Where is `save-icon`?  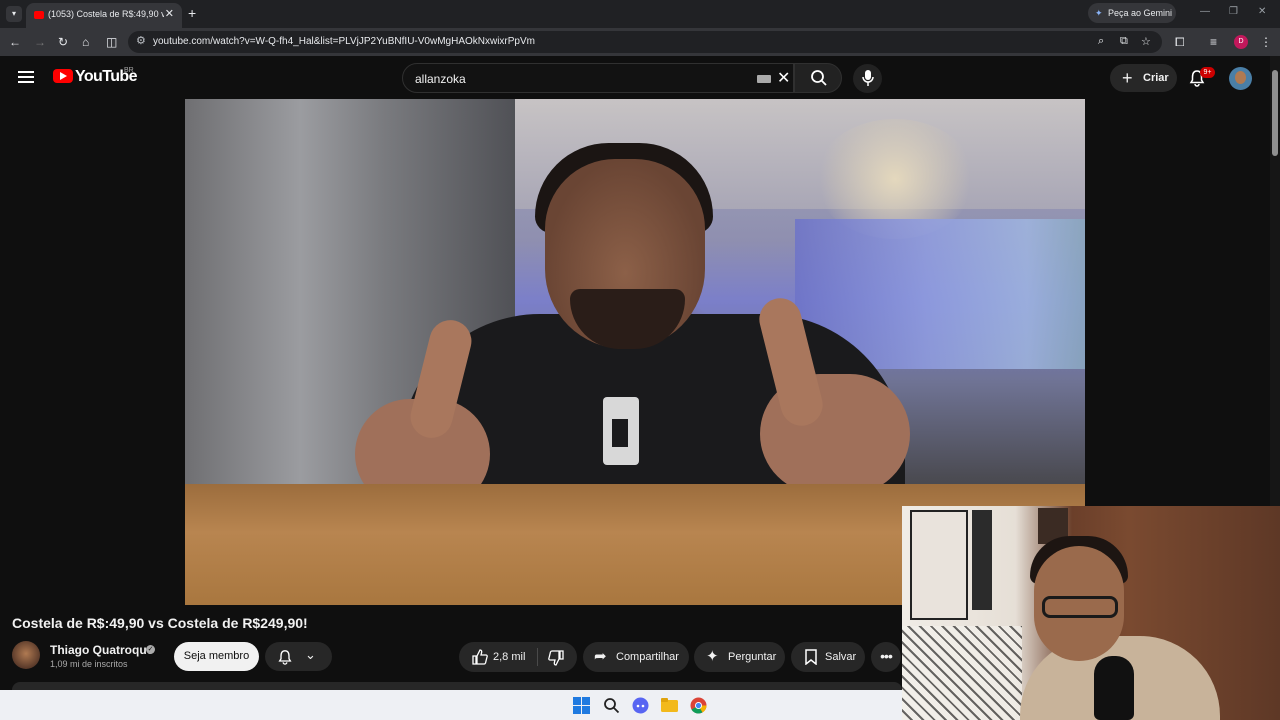 save-icon is located at coordinates (811, 657).